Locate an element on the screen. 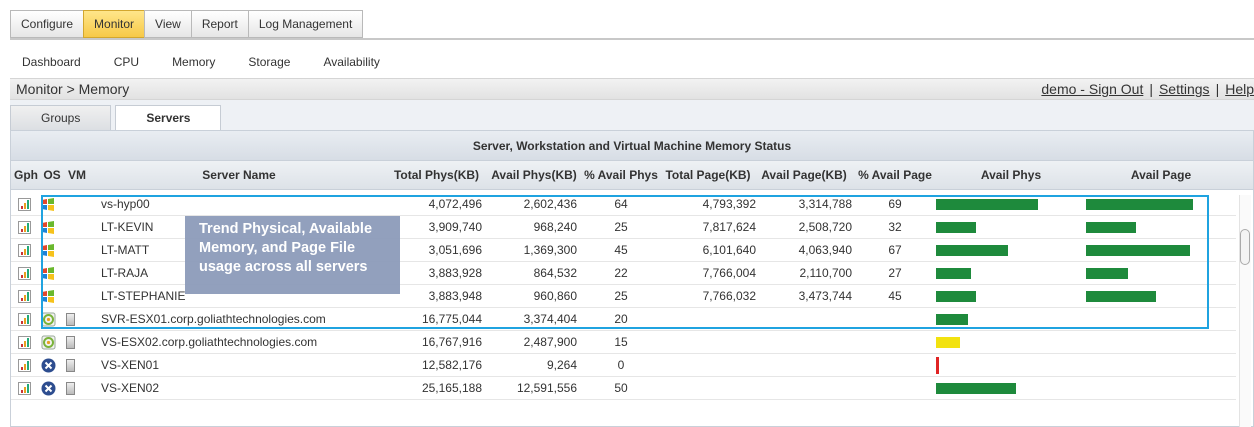  sign-out-link: demo - Sign Out is located at coordinates (1092, 89).